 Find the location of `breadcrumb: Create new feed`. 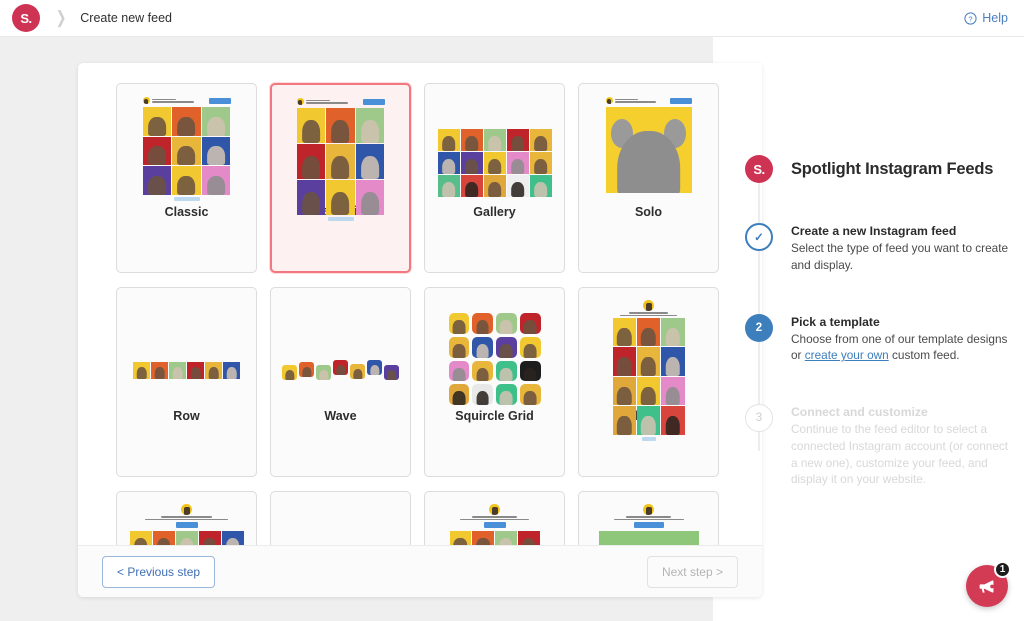

breadcrumb: Create new feed is located at coordinates (126, 18).